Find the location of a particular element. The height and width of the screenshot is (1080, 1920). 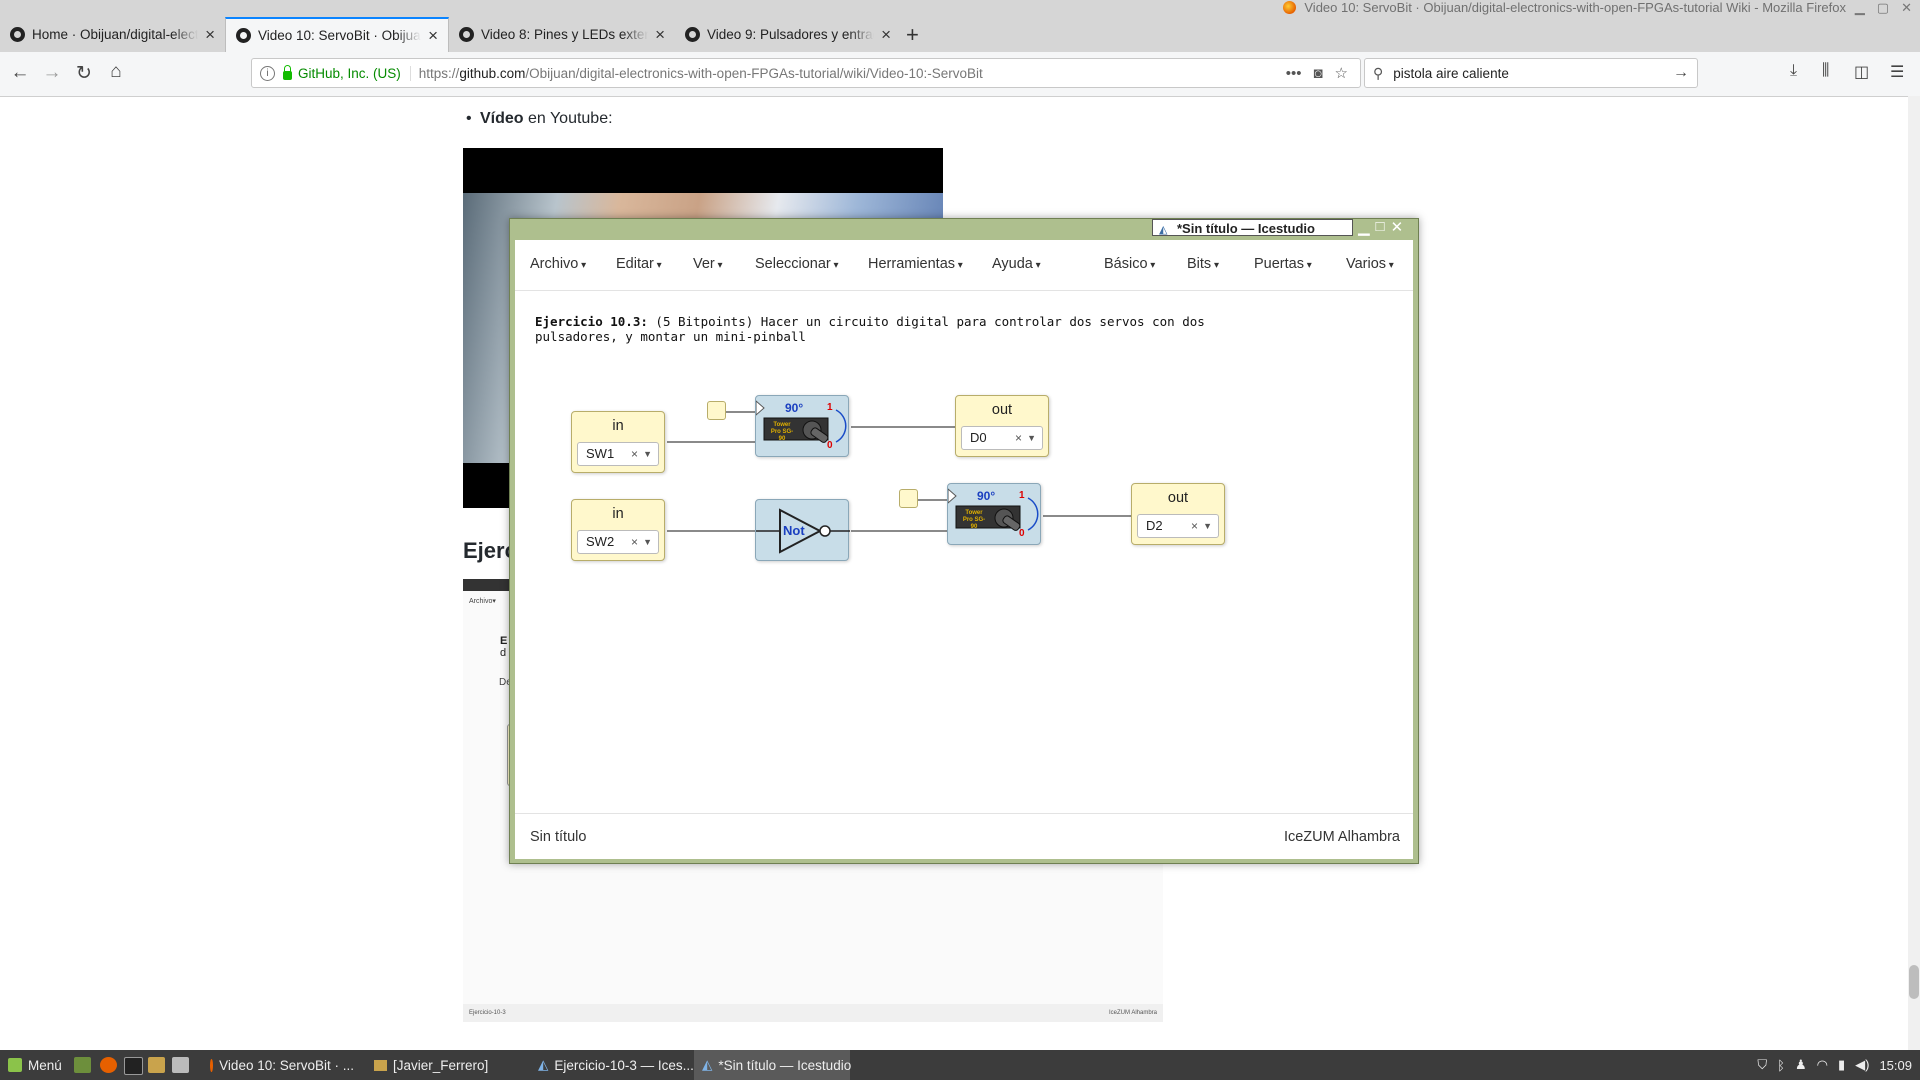

firefox-icon is located at coordinates (1290, 7).